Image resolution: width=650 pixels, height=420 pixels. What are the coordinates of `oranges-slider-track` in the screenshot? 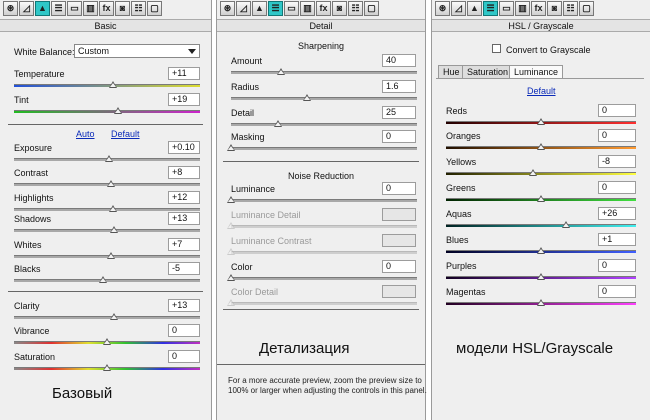 It's located at (541, 146).